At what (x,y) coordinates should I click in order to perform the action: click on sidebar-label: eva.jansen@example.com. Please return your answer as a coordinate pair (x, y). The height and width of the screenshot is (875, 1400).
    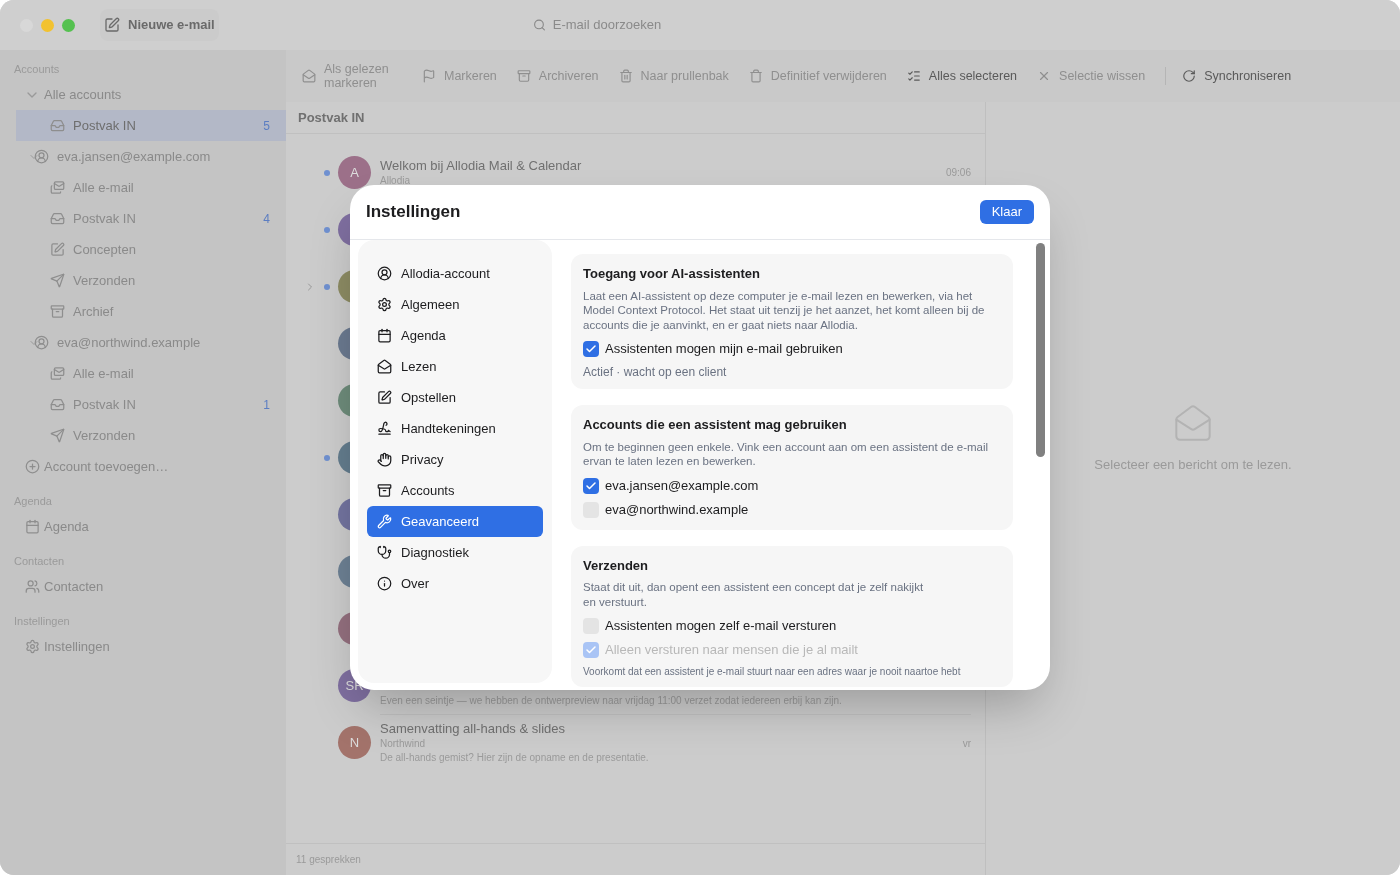
    Looking at the image, I should click on (134, 156).